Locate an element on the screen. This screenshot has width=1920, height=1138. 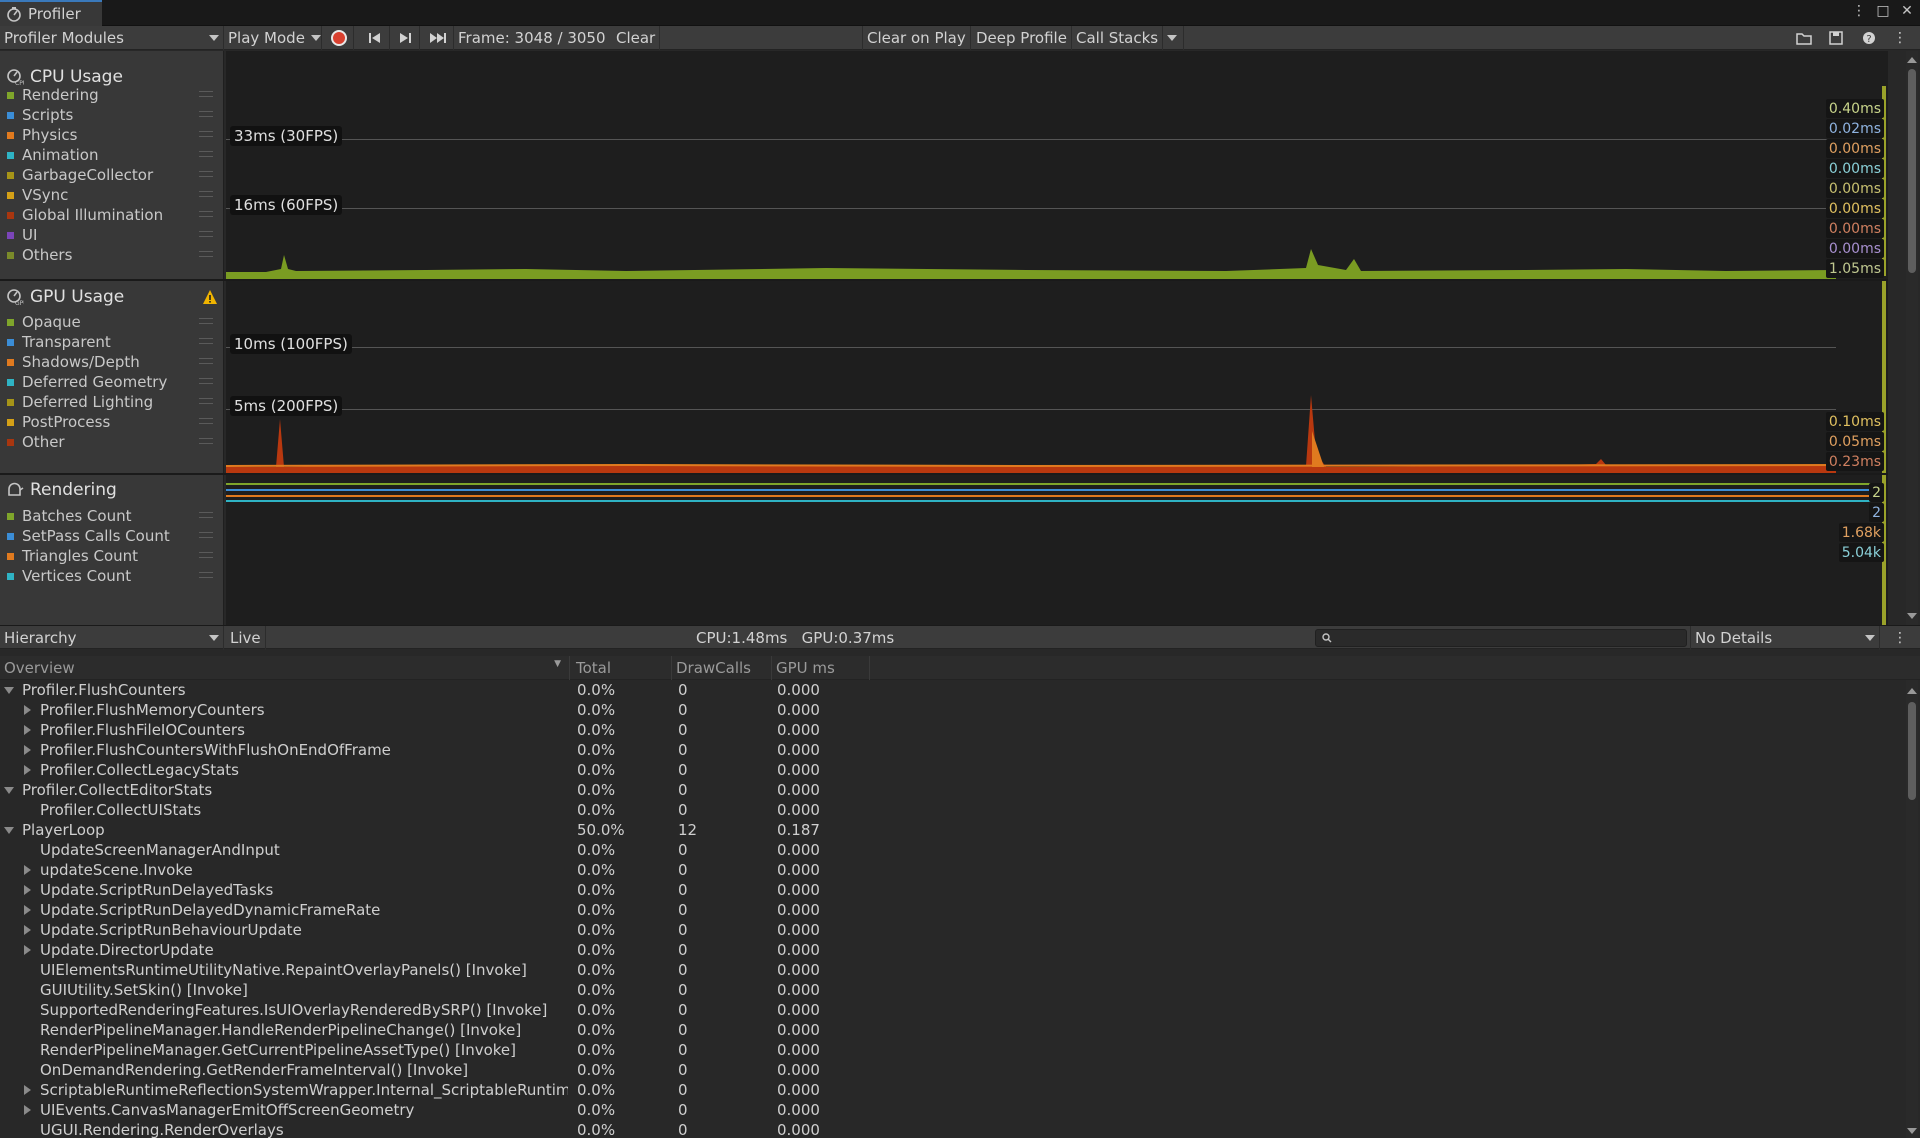
hierarchy-row: UpdateScreenManagerAndInput 0.0% 0 0.000 is located at coordinates (952, 850).